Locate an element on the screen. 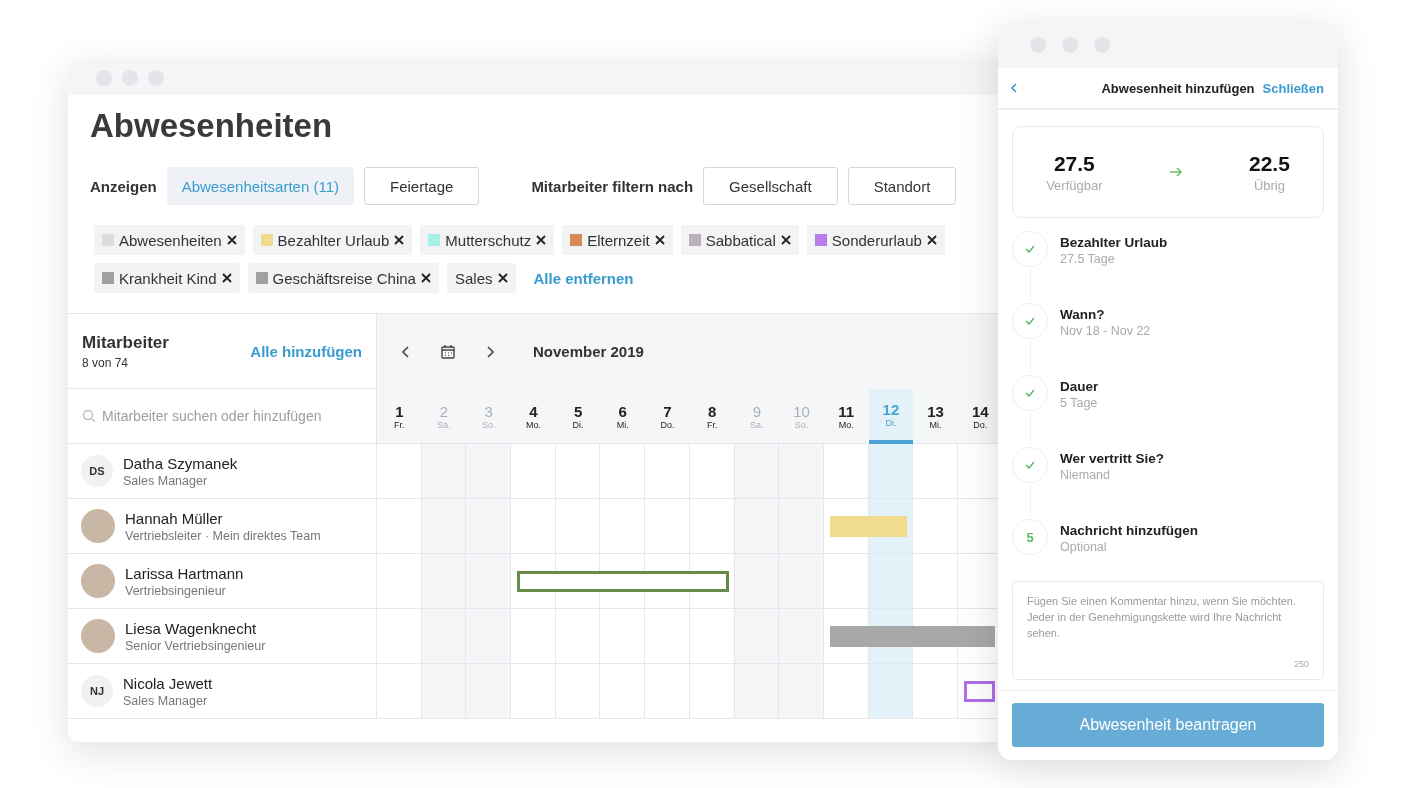 The width and height of the screenshot is (1408, 788). submit-button: Abwesenheit beantragen is located at coordinates (1168, 725).